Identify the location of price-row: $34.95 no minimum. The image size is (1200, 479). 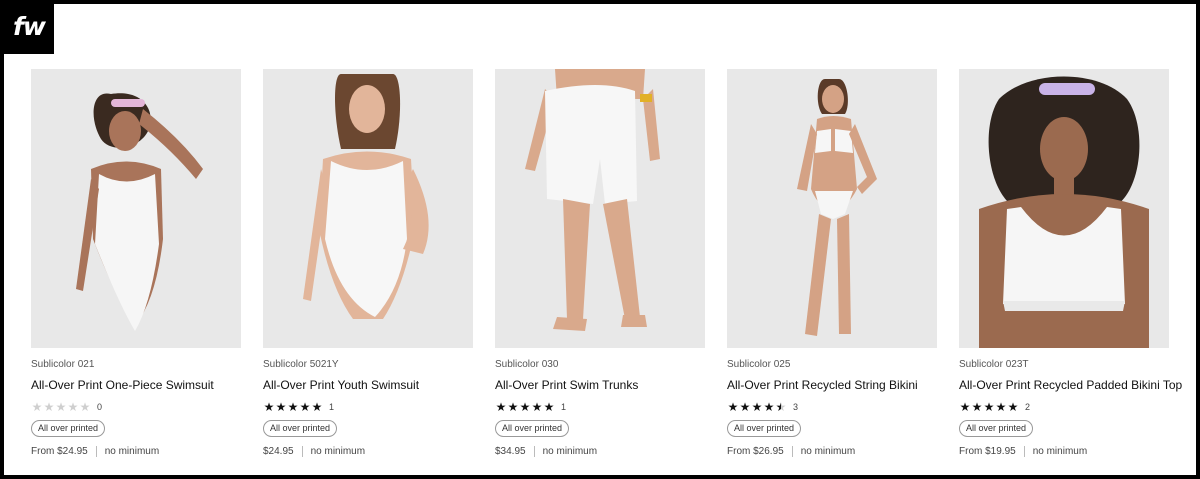
(600, 451).